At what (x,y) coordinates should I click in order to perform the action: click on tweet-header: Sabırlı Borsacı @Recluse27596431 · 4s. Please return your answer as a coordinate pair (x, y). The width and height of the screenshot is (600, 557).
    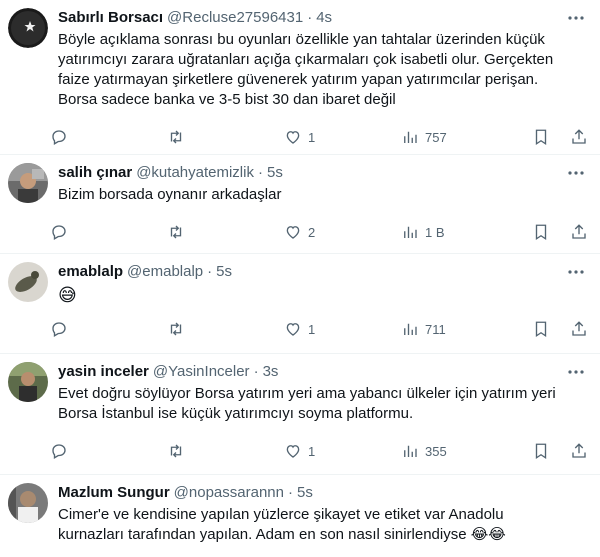
    Looking at the image, I should click on (321, 18).